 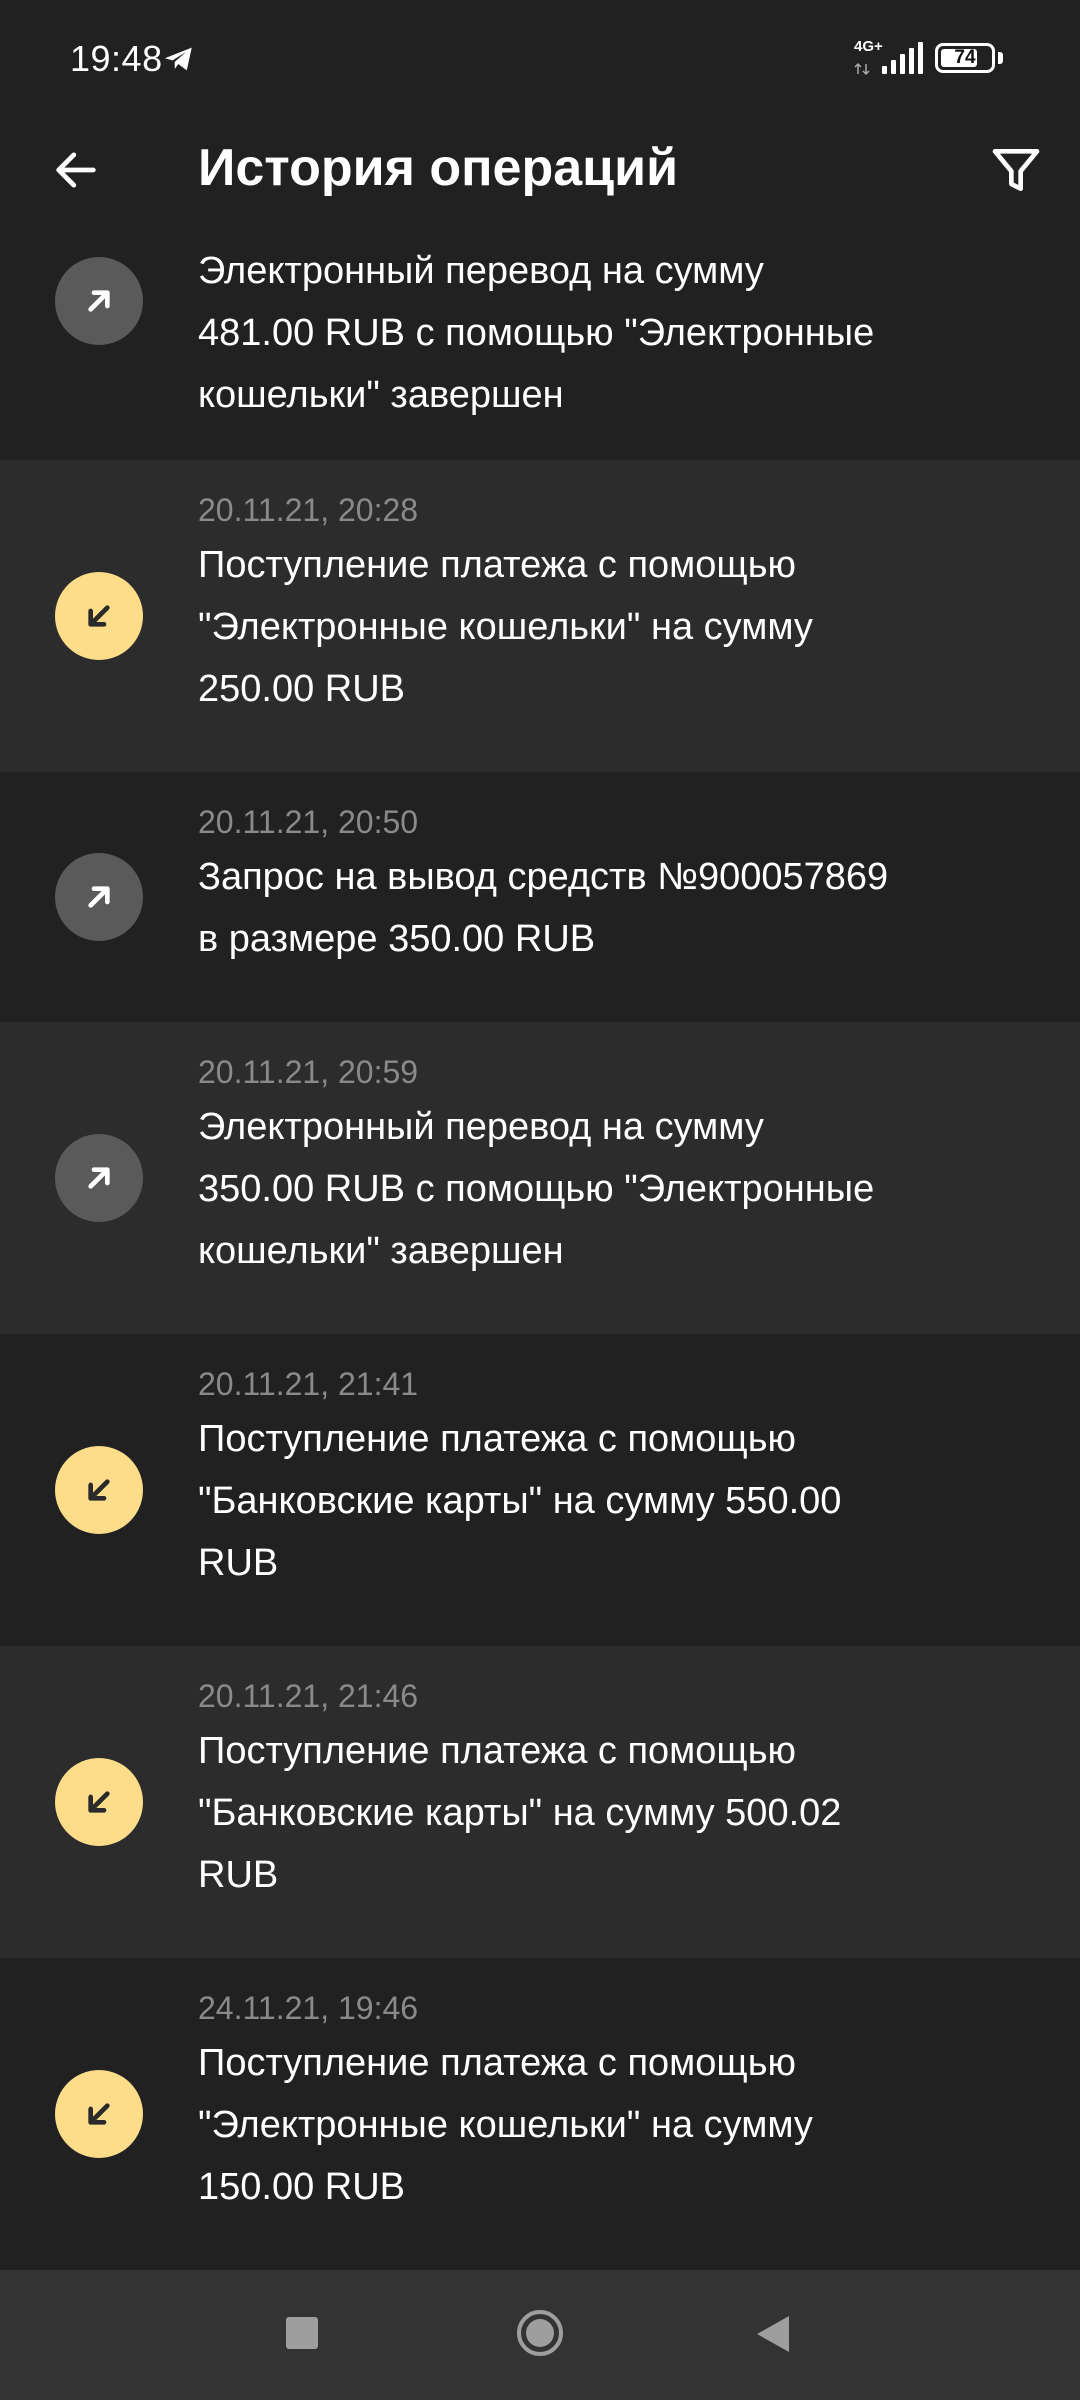 What do you see at coordinates (178, 59) in the screenshot?
I see `telegram-icon` at bounding box center [178, 59].